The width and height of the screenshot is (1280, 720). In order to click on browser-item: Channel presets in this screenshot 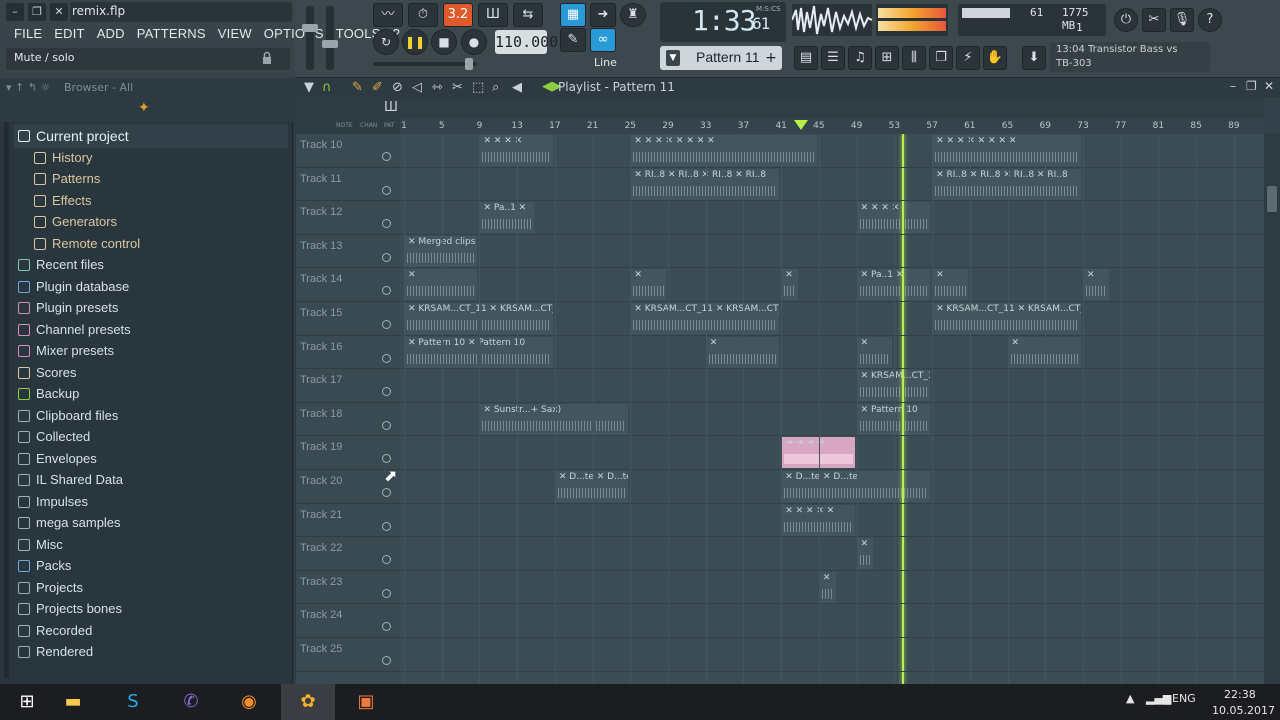, I will do `click(146, 331)`.